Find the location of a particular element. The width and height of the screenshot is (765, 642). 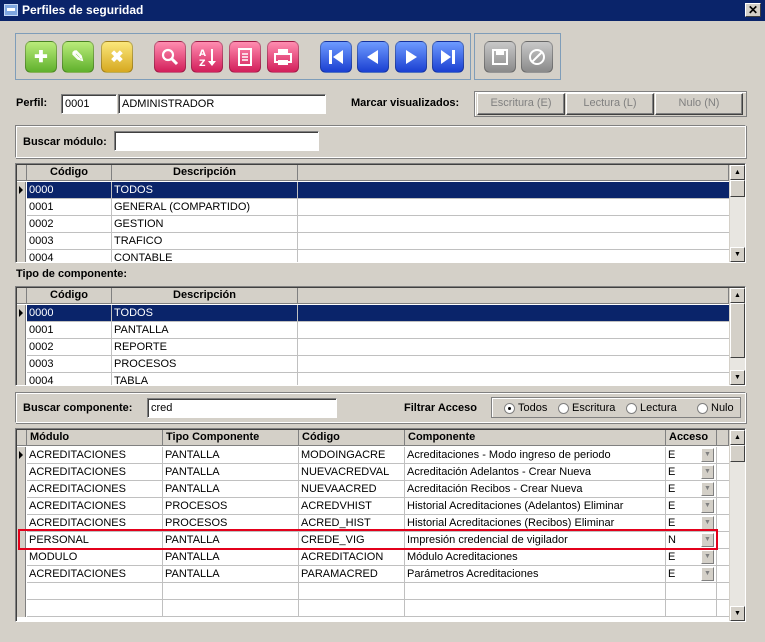

cell-codigo: 0002 is located at coordinates (69, 347).